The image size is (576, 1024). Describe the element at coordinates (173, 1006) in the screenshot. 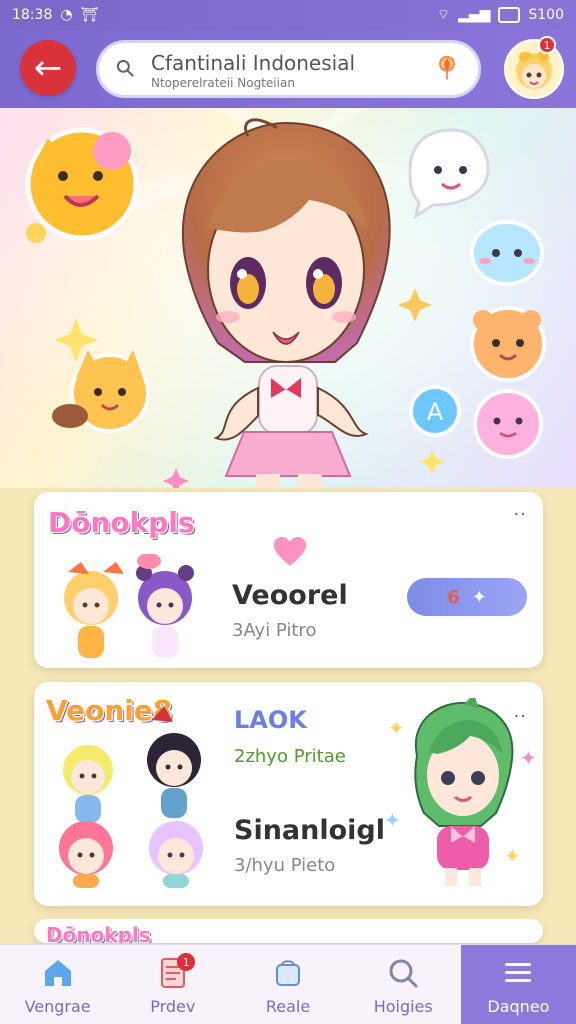

I see `nav-label-document: Prdev` at that location.